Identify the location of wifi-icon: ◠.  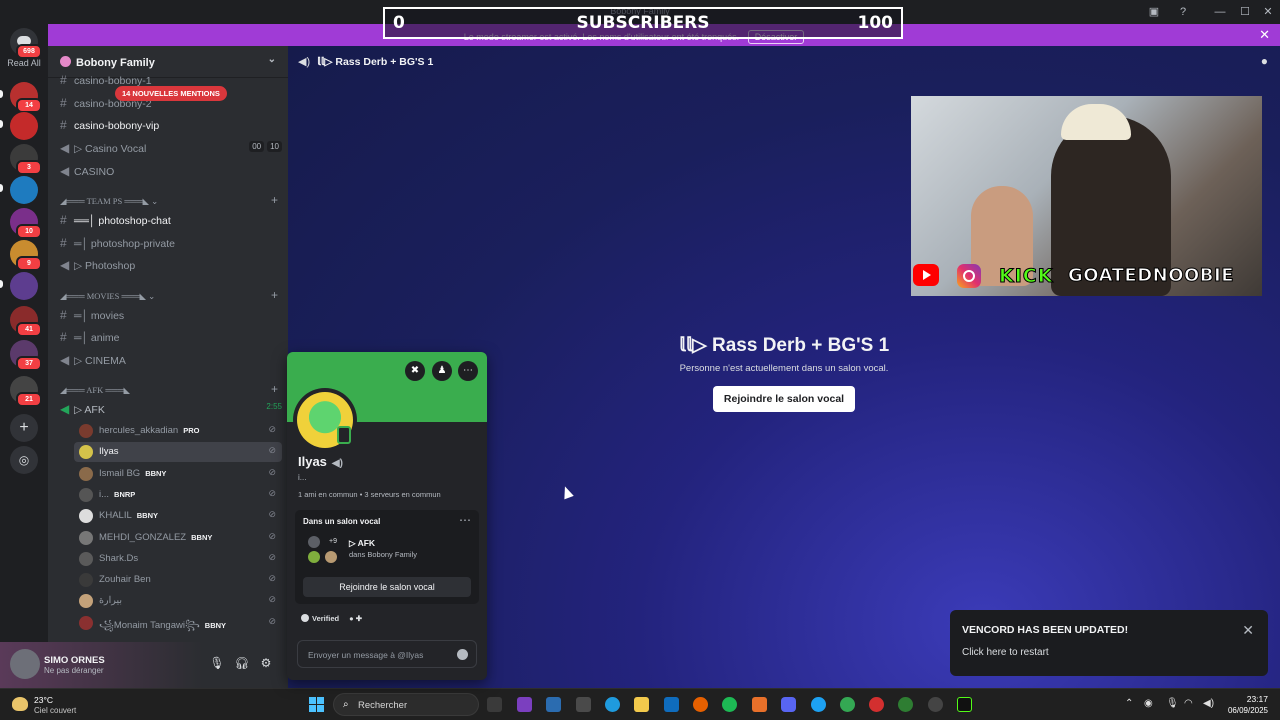
(1188, 703).